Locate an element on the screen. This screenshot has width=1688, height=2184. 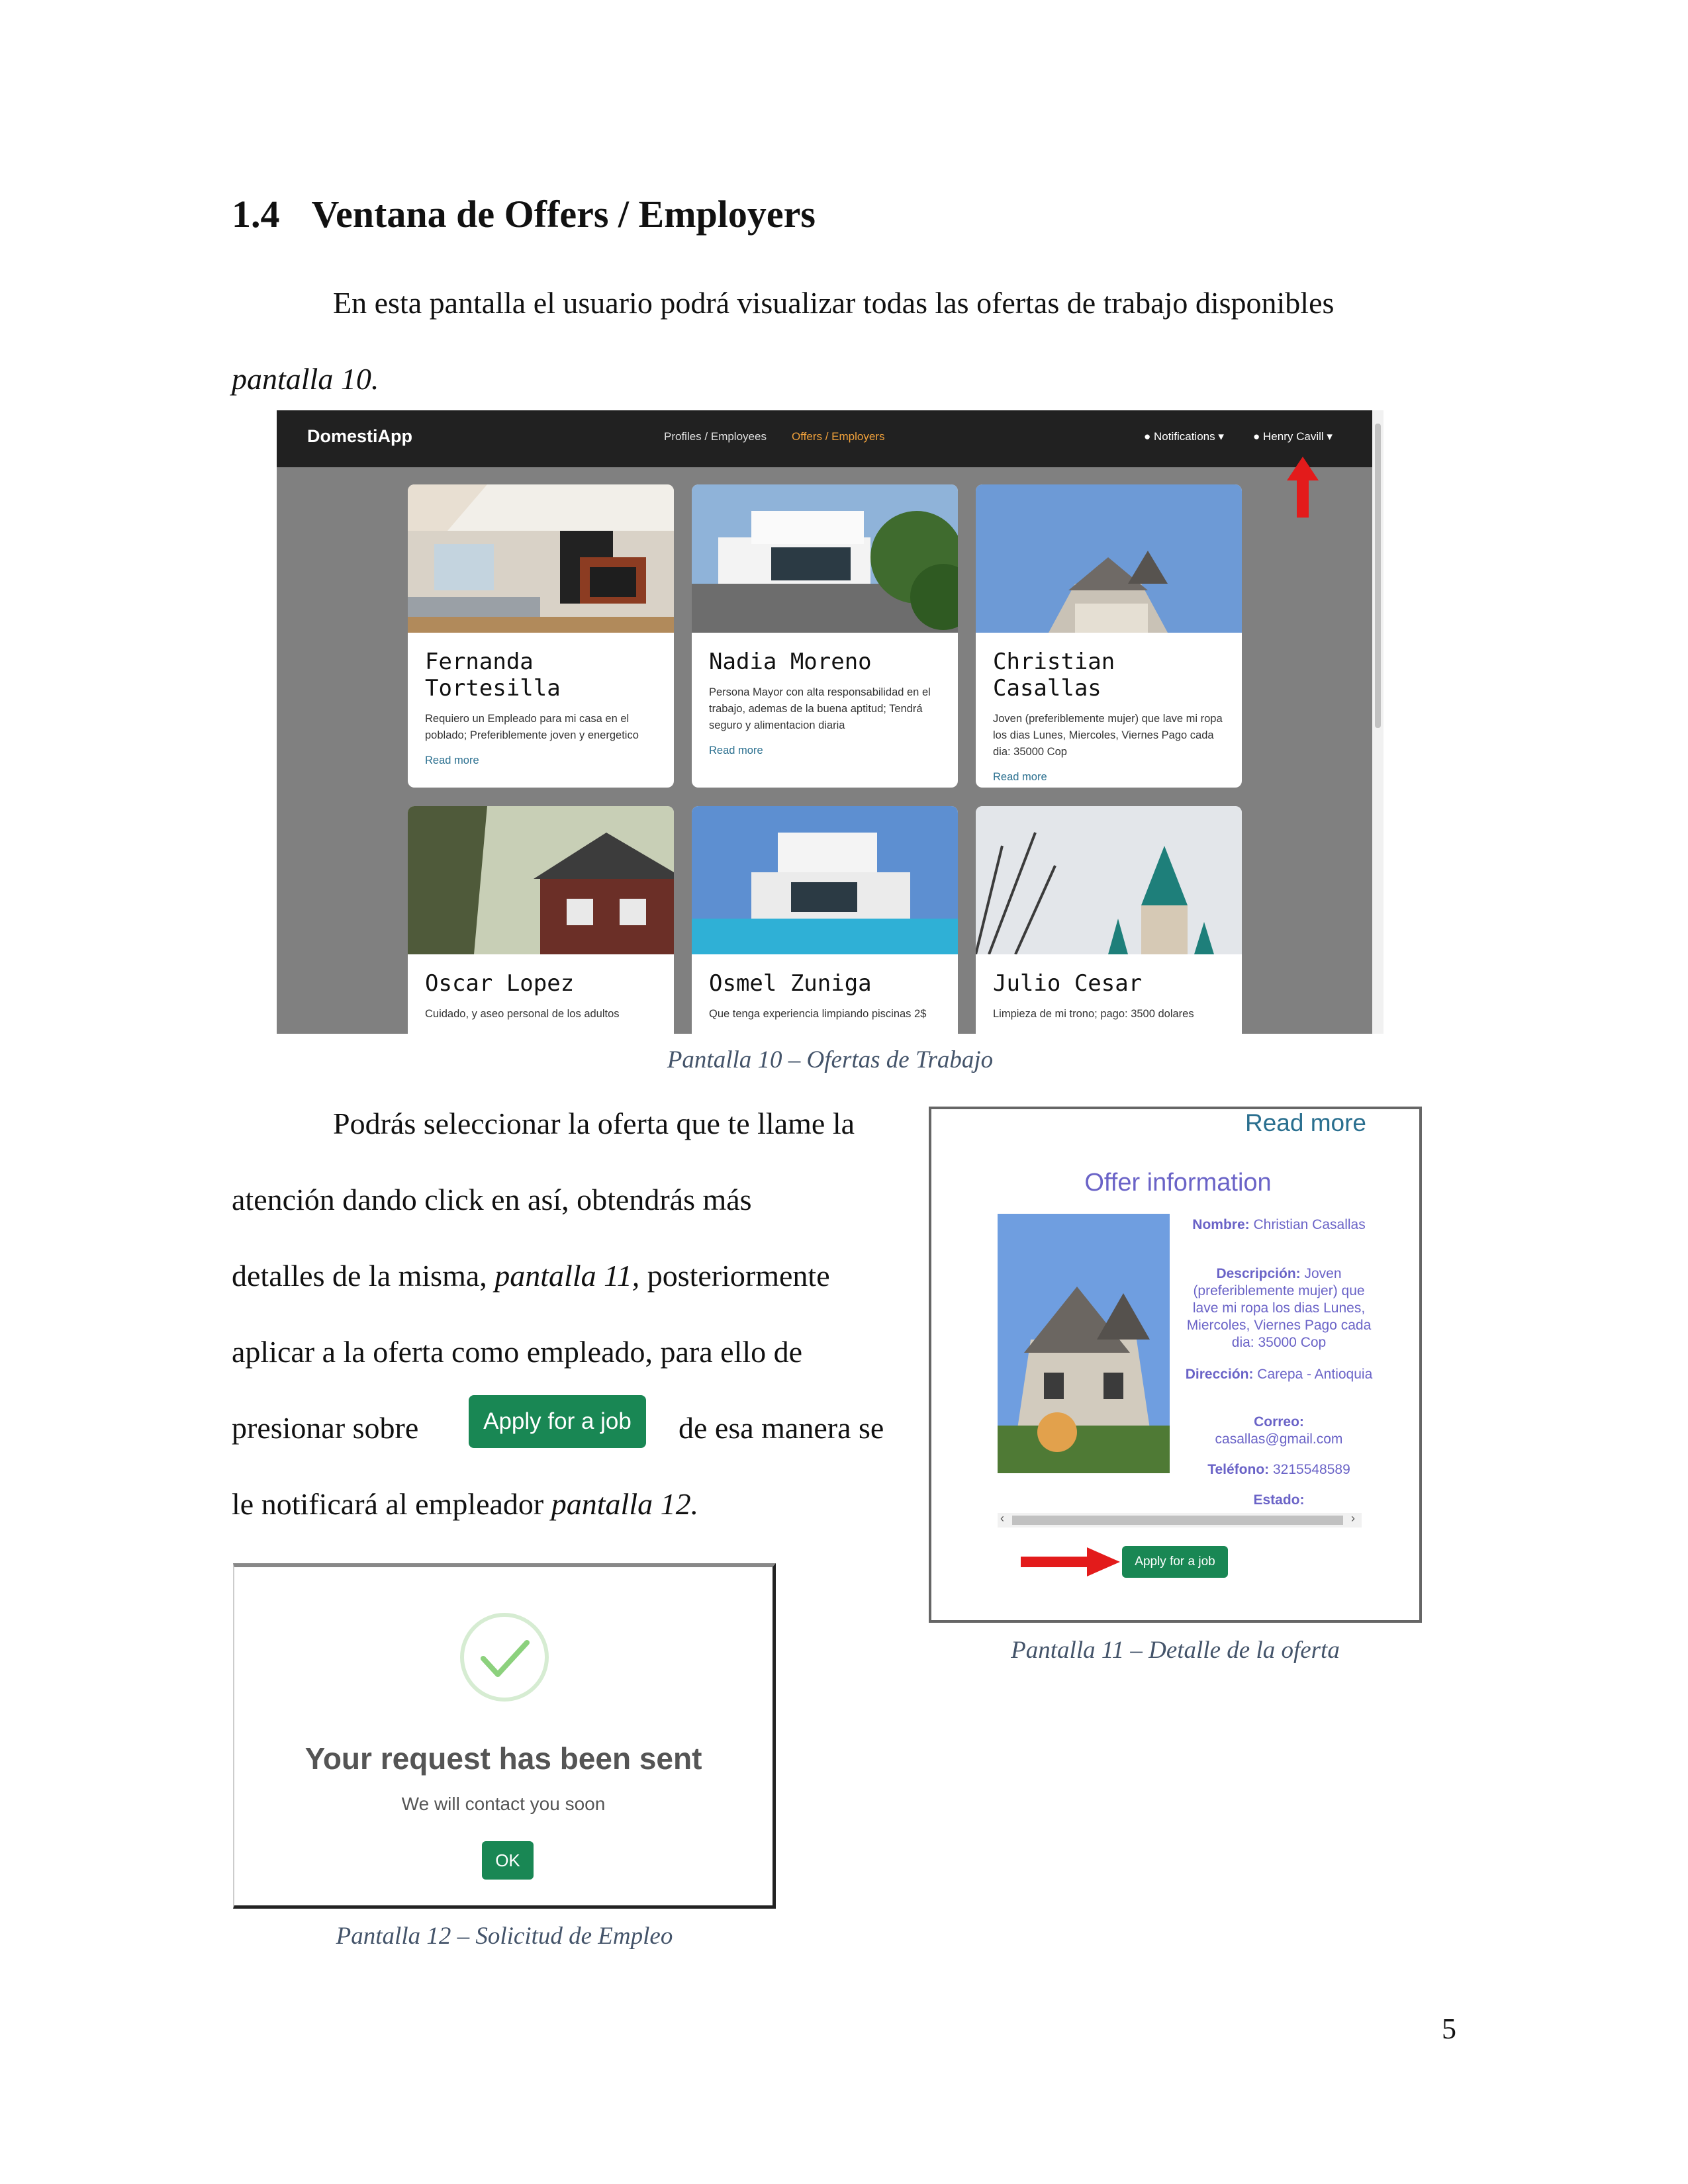
request-sent-subtitle: We will contact you soon is located at coordinates (503, 1804).